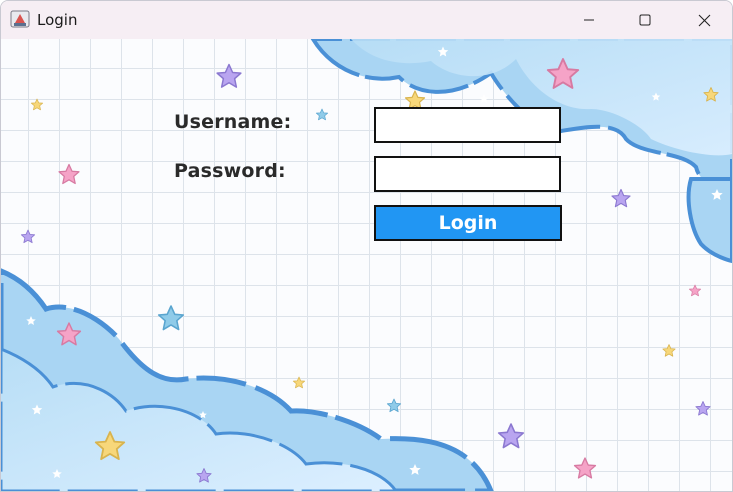  I want to click on close-button, so click(704, 20).